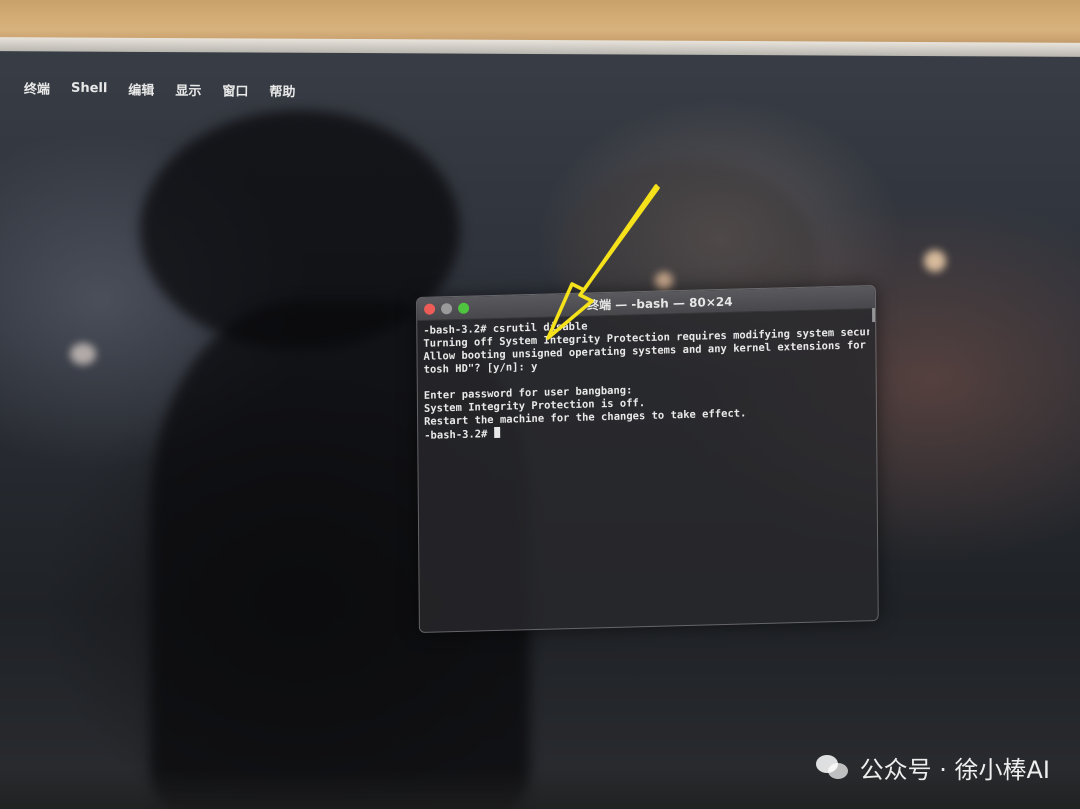 Image resolution: width=1080 pixels, height=809 pixels. I want to click on watermark: 公众号 · 徐小棒AI, so click(932, 767).